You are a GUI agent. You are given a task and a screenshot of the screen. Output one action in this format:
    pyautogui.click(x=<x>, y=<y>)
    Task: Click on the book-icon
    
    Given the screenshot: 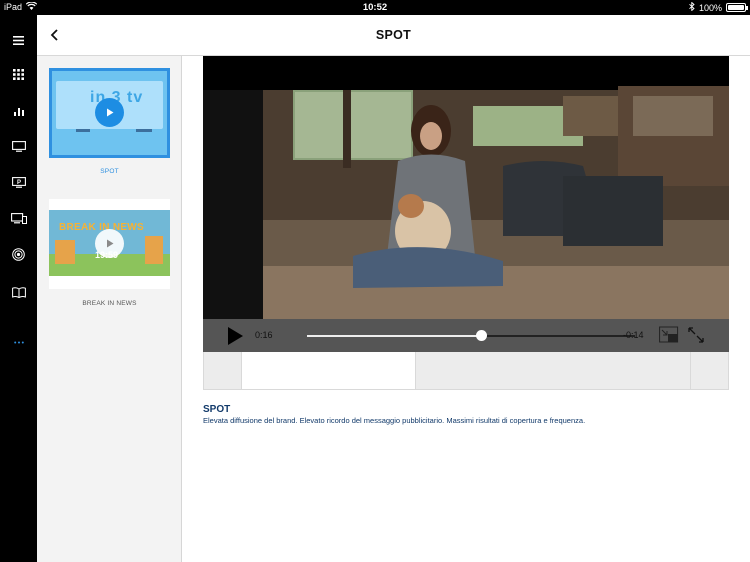 What is the action you would take?
    pyautogui.click(x=18, y=292)
    